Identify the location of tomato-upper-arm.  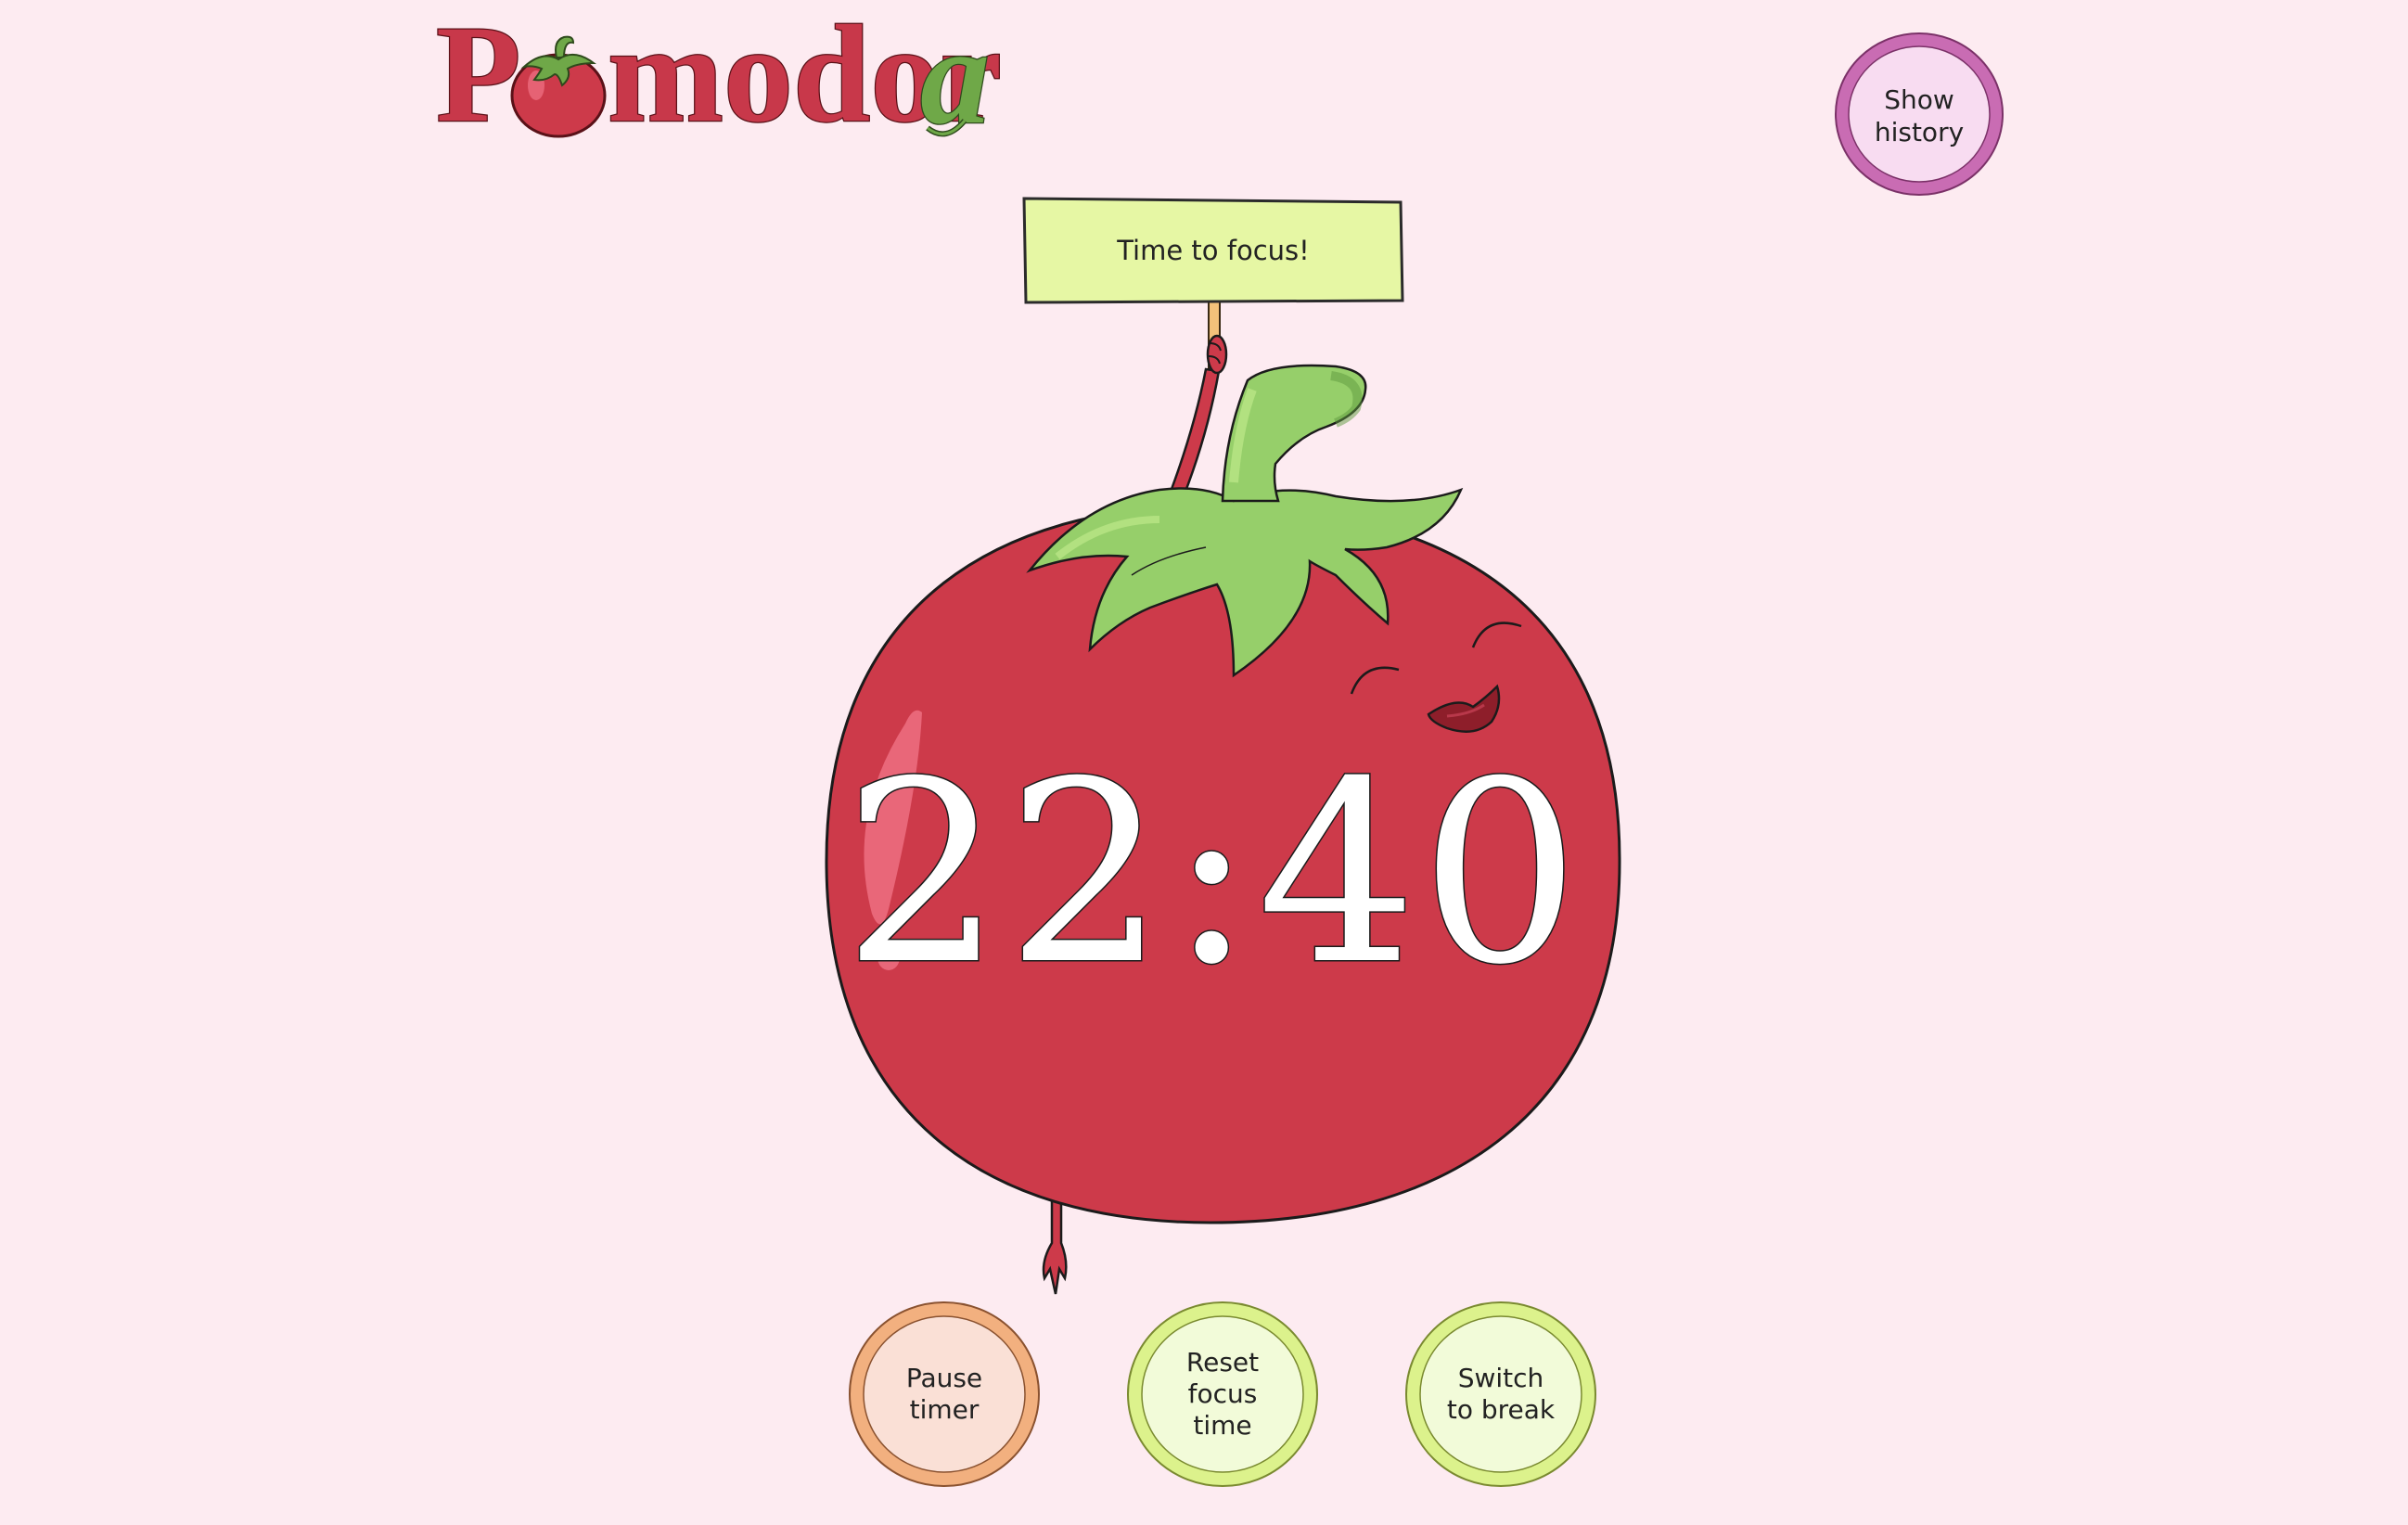
(1198, 416).